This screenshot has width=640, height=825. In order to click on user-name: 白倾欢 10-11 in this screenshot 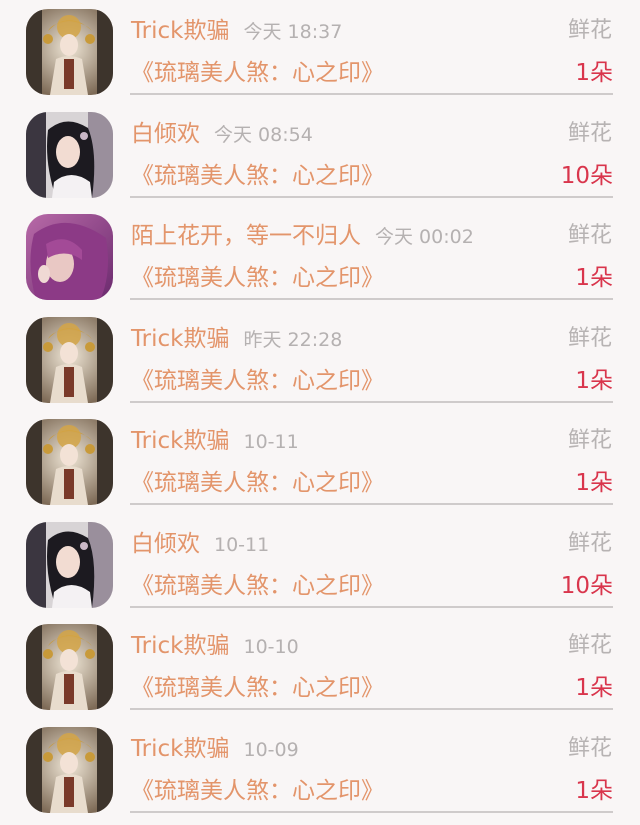, I will do `click(200, 544)`.